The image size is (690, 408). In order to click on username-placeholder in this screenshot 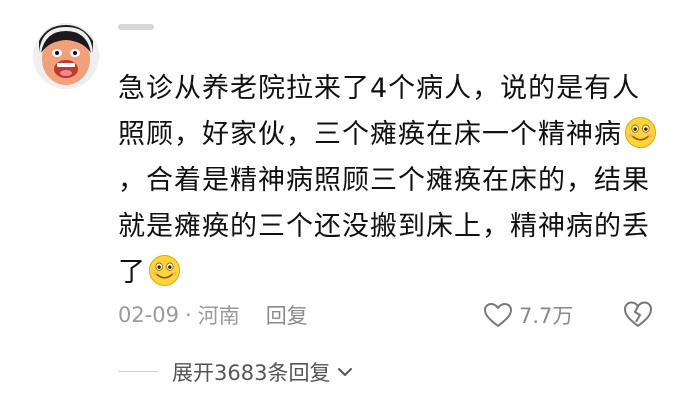, I will do `click(136, 27)`.